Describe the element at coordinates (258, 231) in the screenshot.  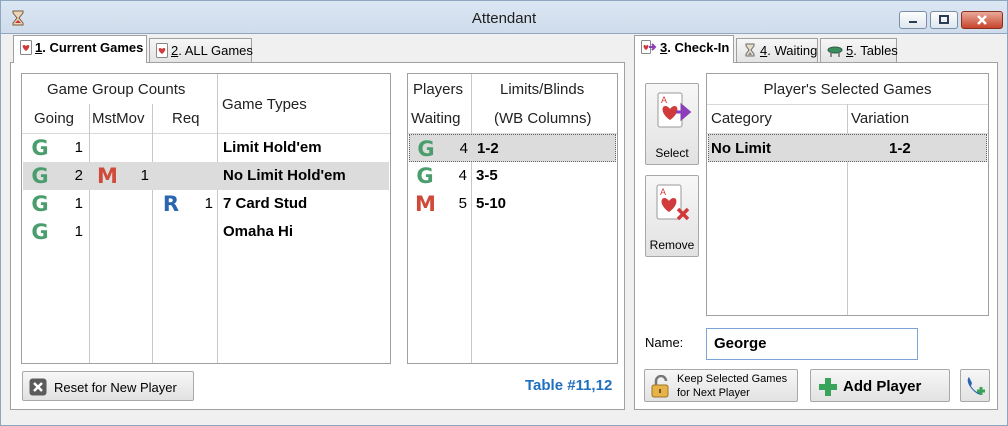
I see `game-type: Omaha Hi` at that location.